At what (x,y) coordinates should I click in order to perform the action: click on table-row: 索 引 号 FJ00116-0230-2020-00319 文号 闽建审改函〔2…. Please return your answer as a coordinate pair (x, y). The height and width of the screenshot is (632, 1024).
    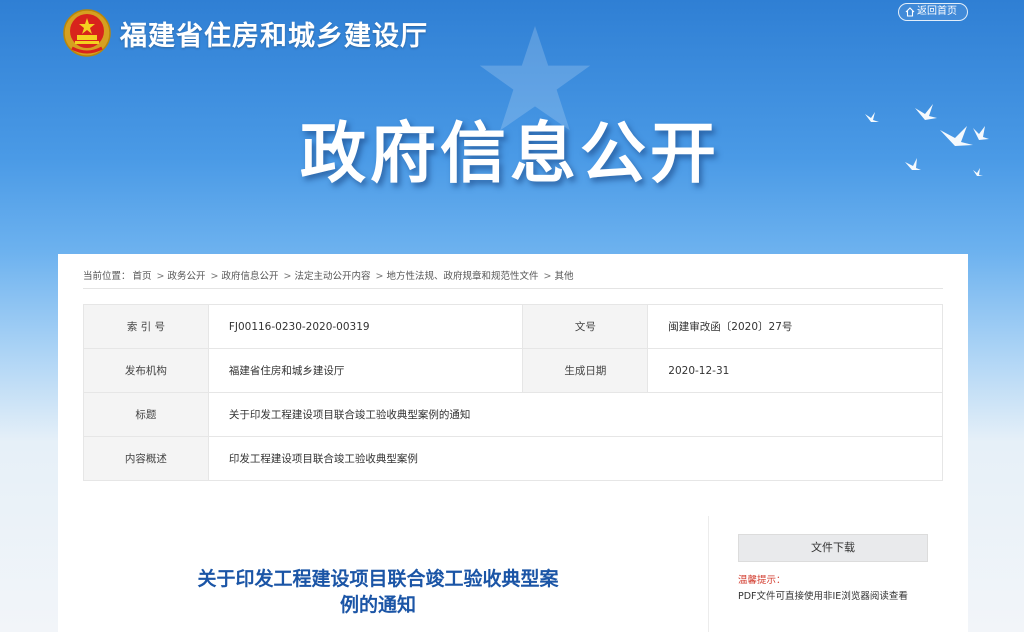
    Looking at the image, I should click on (513, 326).